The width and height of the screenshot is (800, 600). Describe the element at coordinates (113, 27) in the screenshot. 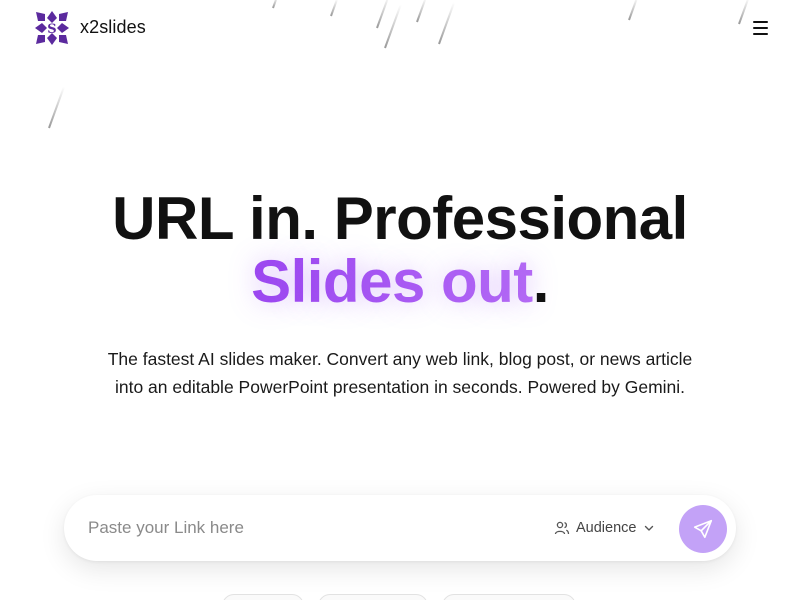

I see `brand-name: x2slides` at that location.